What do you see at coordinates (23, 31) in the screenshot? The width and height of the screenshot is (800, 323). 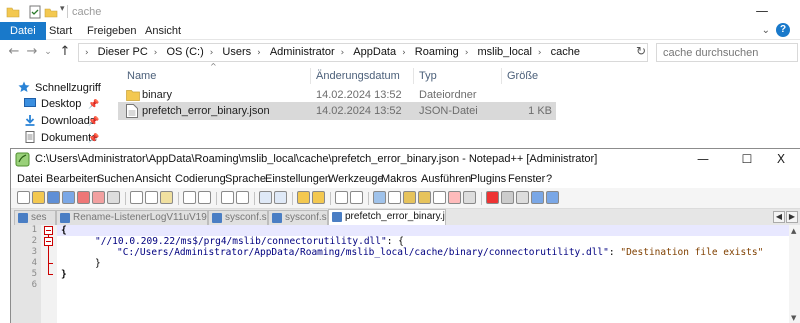 I see `ribbon-tab-datei: Datei` at bounding box center [23, 31].